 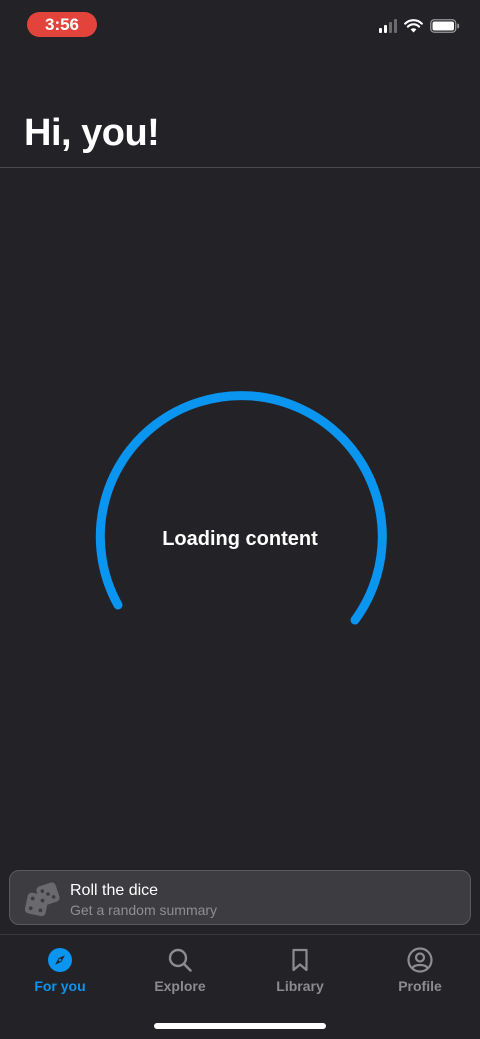 I want to click on loading-indicator: Loading content, so click(x=240, y=510).